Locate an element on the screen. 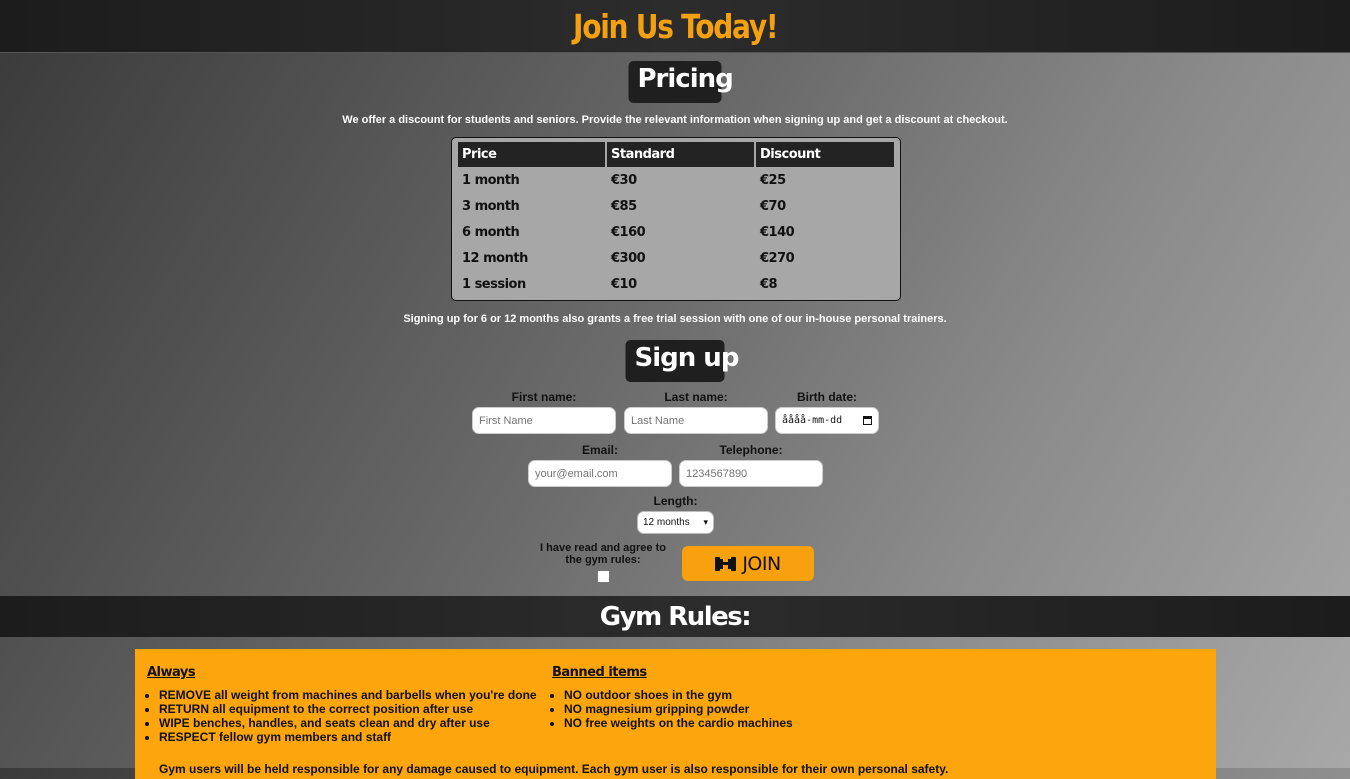 This screenshot has width=1350, height=779. last-name-group: Last name: is located at coordinates (696, 412).